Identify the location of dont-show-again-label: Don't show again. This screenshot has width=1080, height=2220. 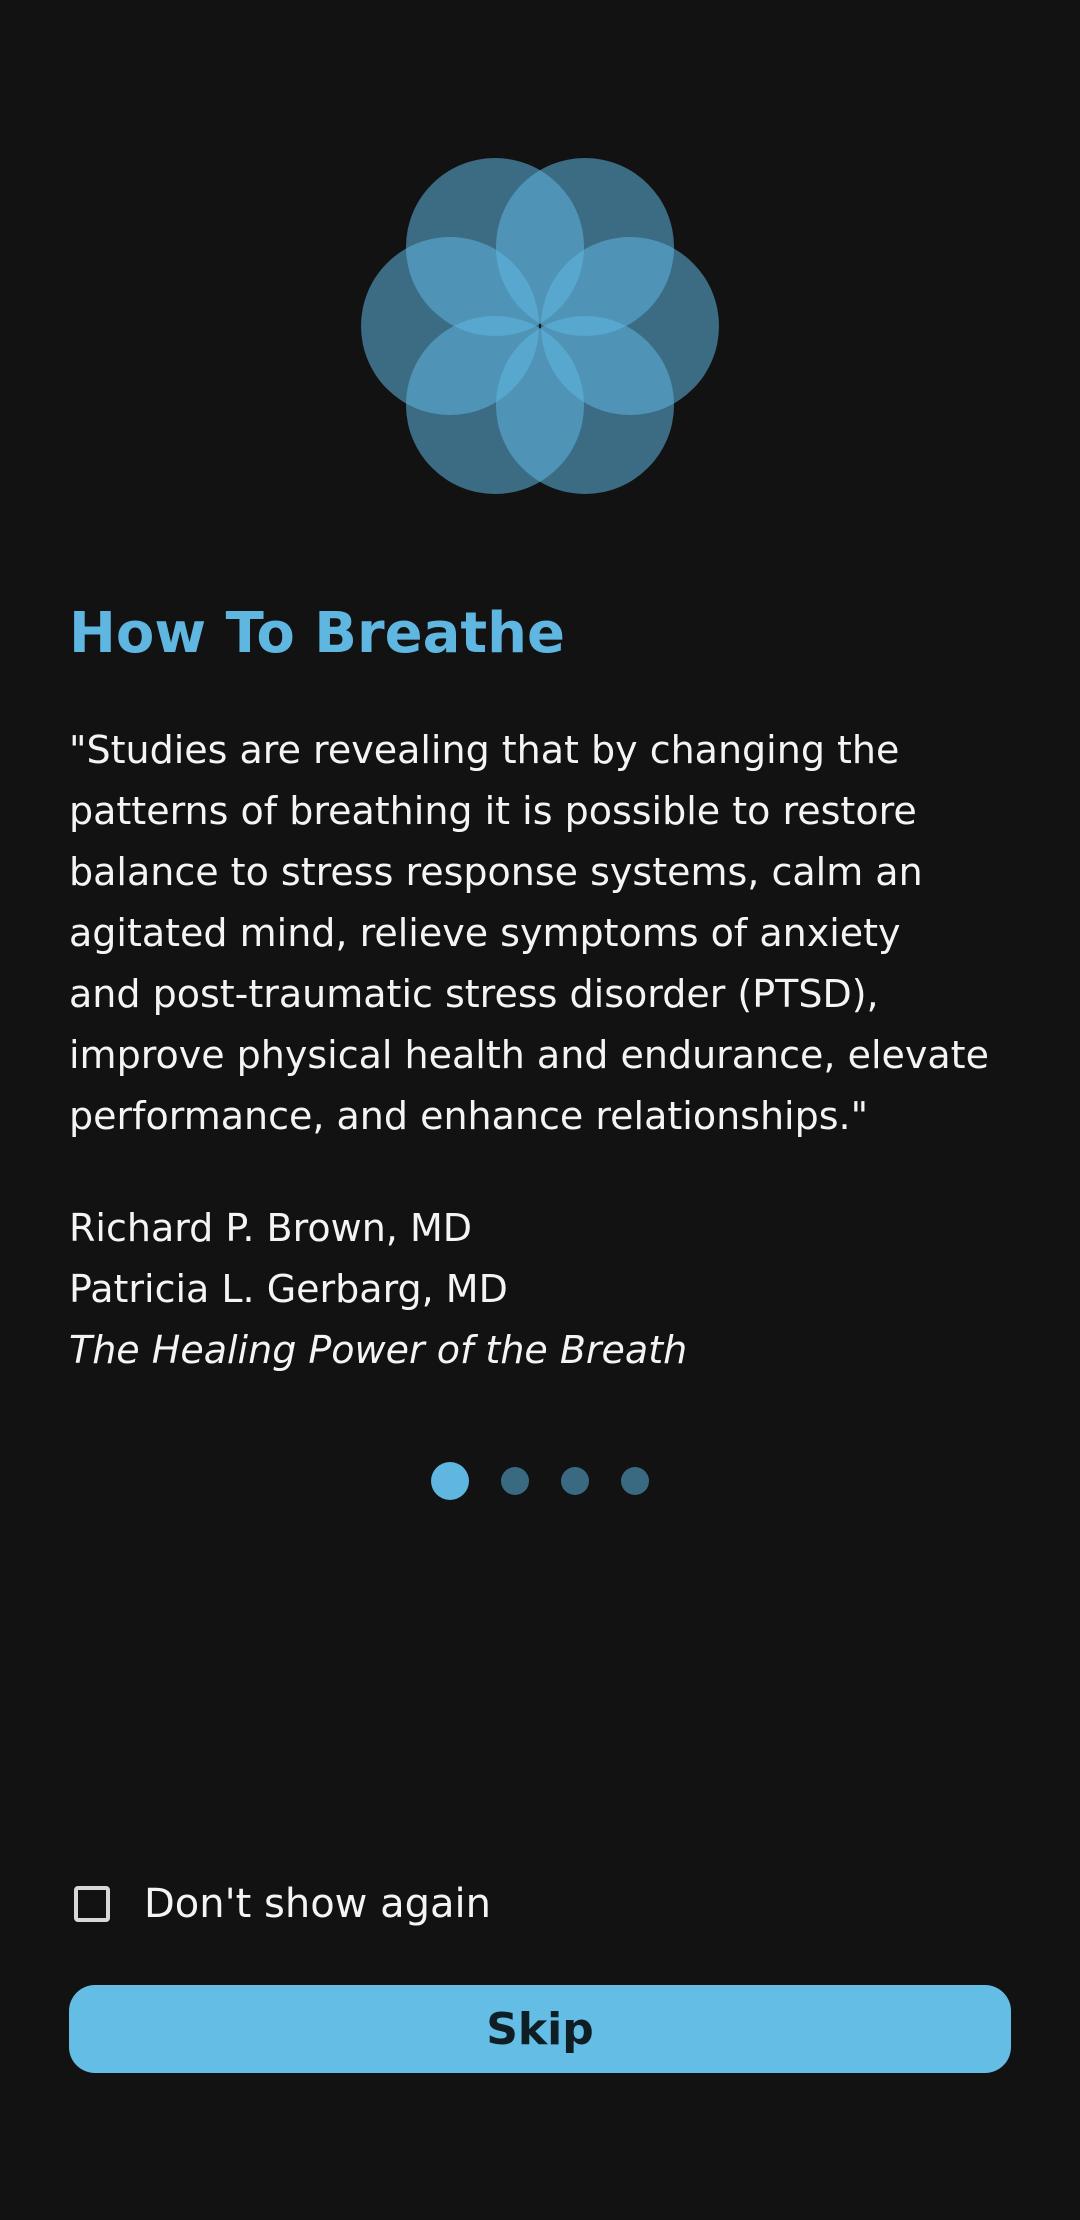
(317, 1904).